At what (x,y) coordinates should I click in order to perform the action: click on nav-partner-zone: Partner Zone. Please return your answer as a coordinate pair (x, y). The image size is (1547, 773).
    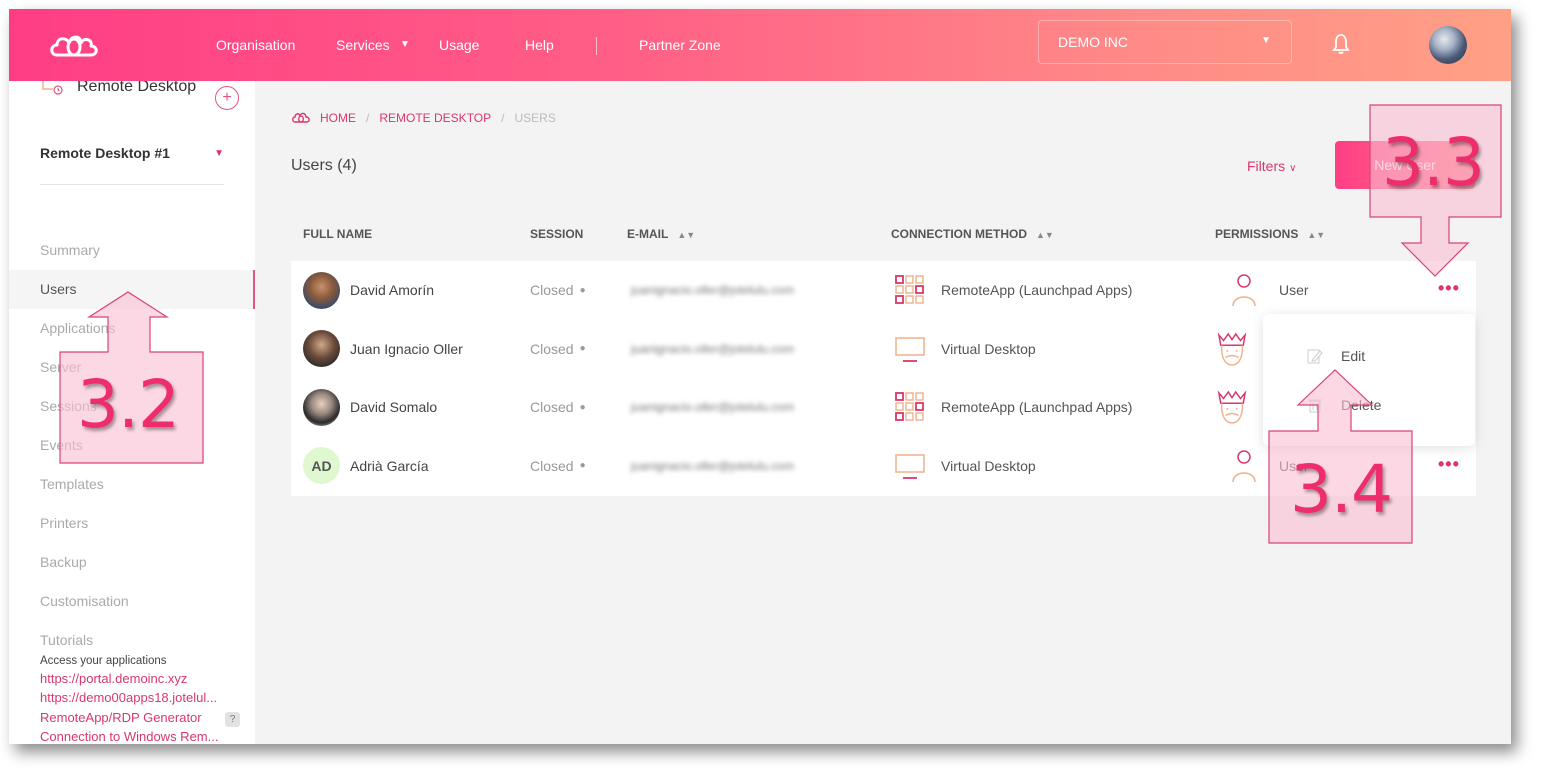
    Looking at the image, I should click on (680, 45).